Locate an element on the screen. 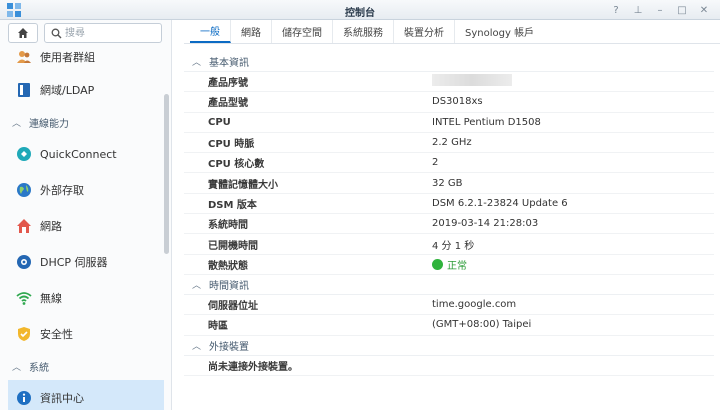 The image size is (720, 410). sidebar-item-user-group: 使用者群組 is located at coordinates (82, 57).